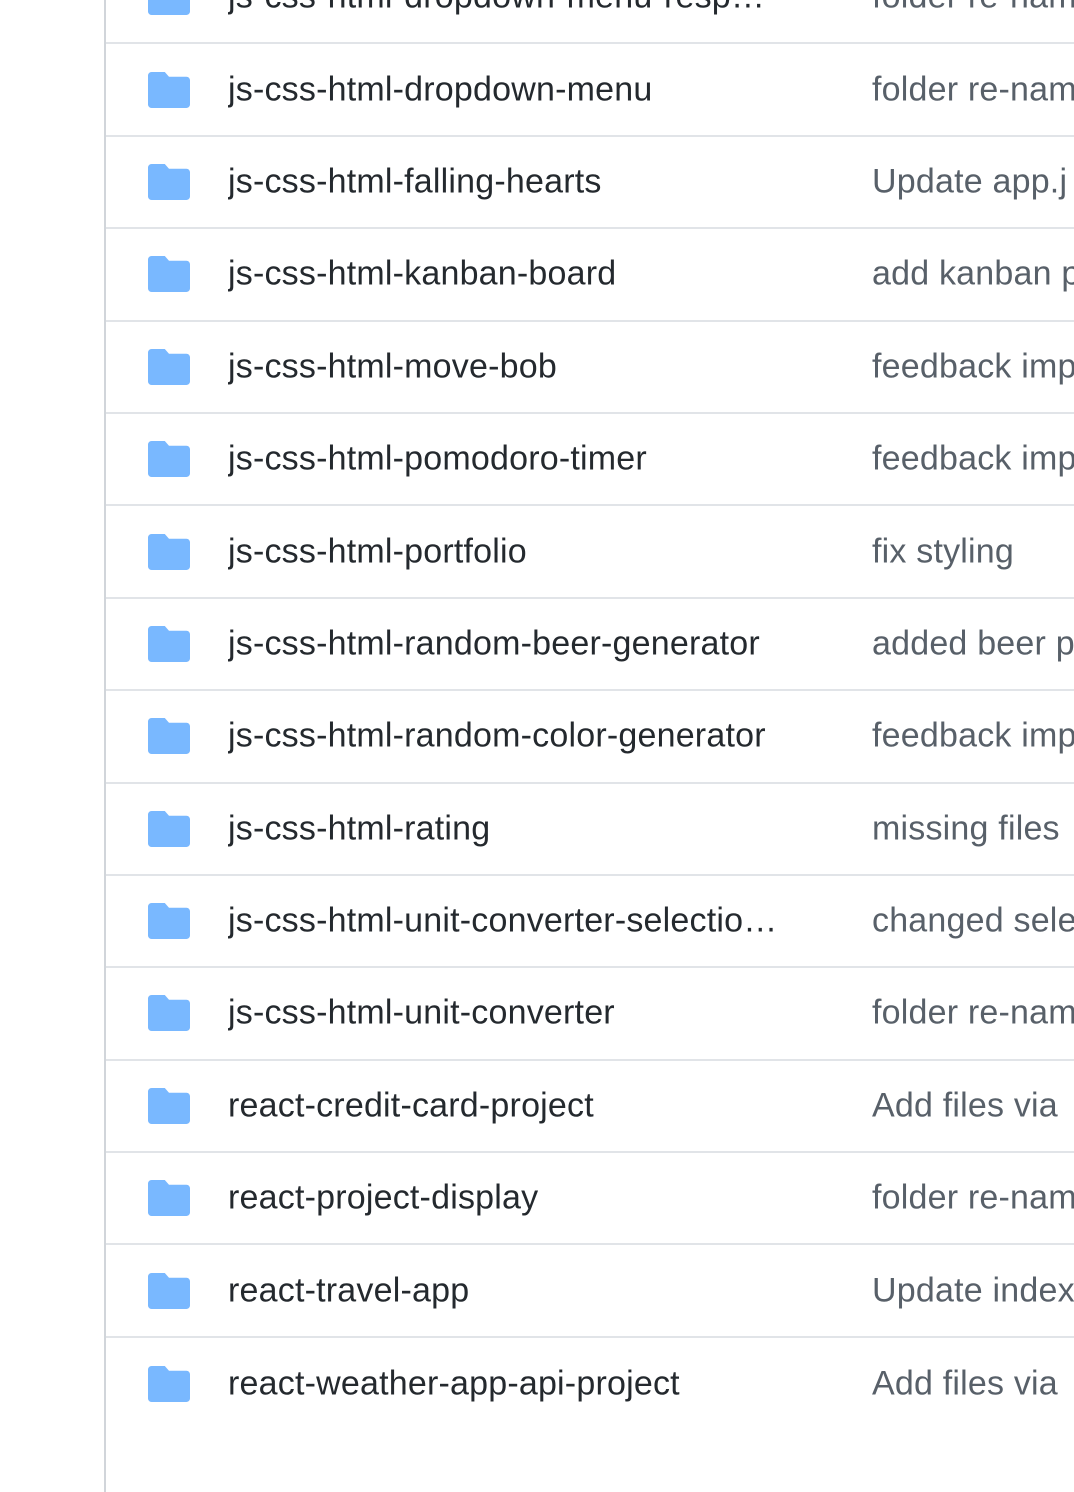  I want to click on file-name-link: js-css-html-kanban-board, so click(530, 274).